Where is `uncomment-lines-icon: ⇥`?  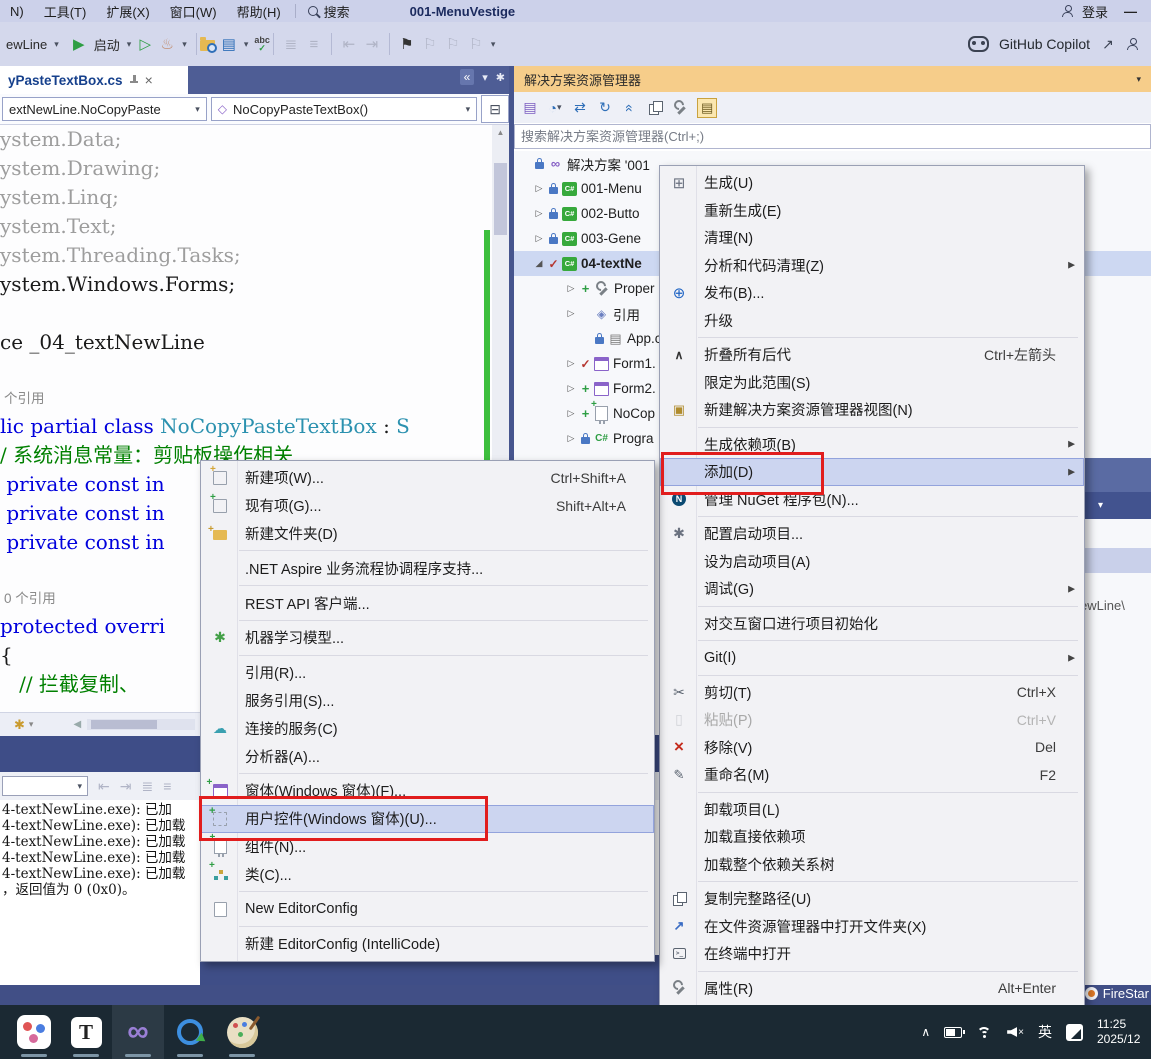 uncomment-lines-icon: ⇥ is located at coordinates (372, 44).